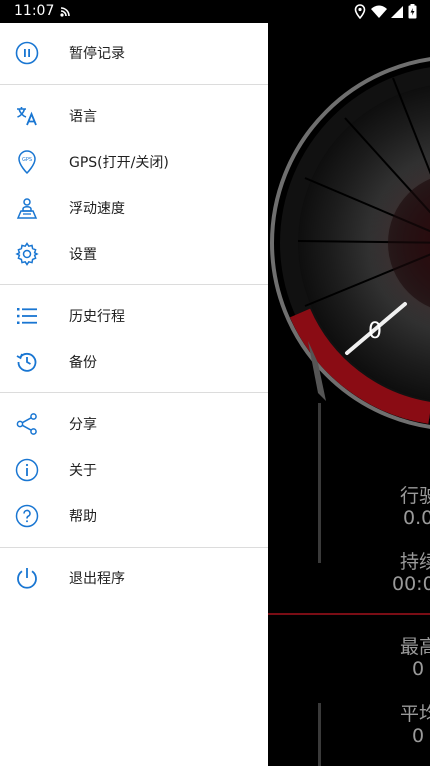 Image resolution: width=430 pixels, height=766 pixels. I want to click on menu-label: 历史行程, so click(97, 317).